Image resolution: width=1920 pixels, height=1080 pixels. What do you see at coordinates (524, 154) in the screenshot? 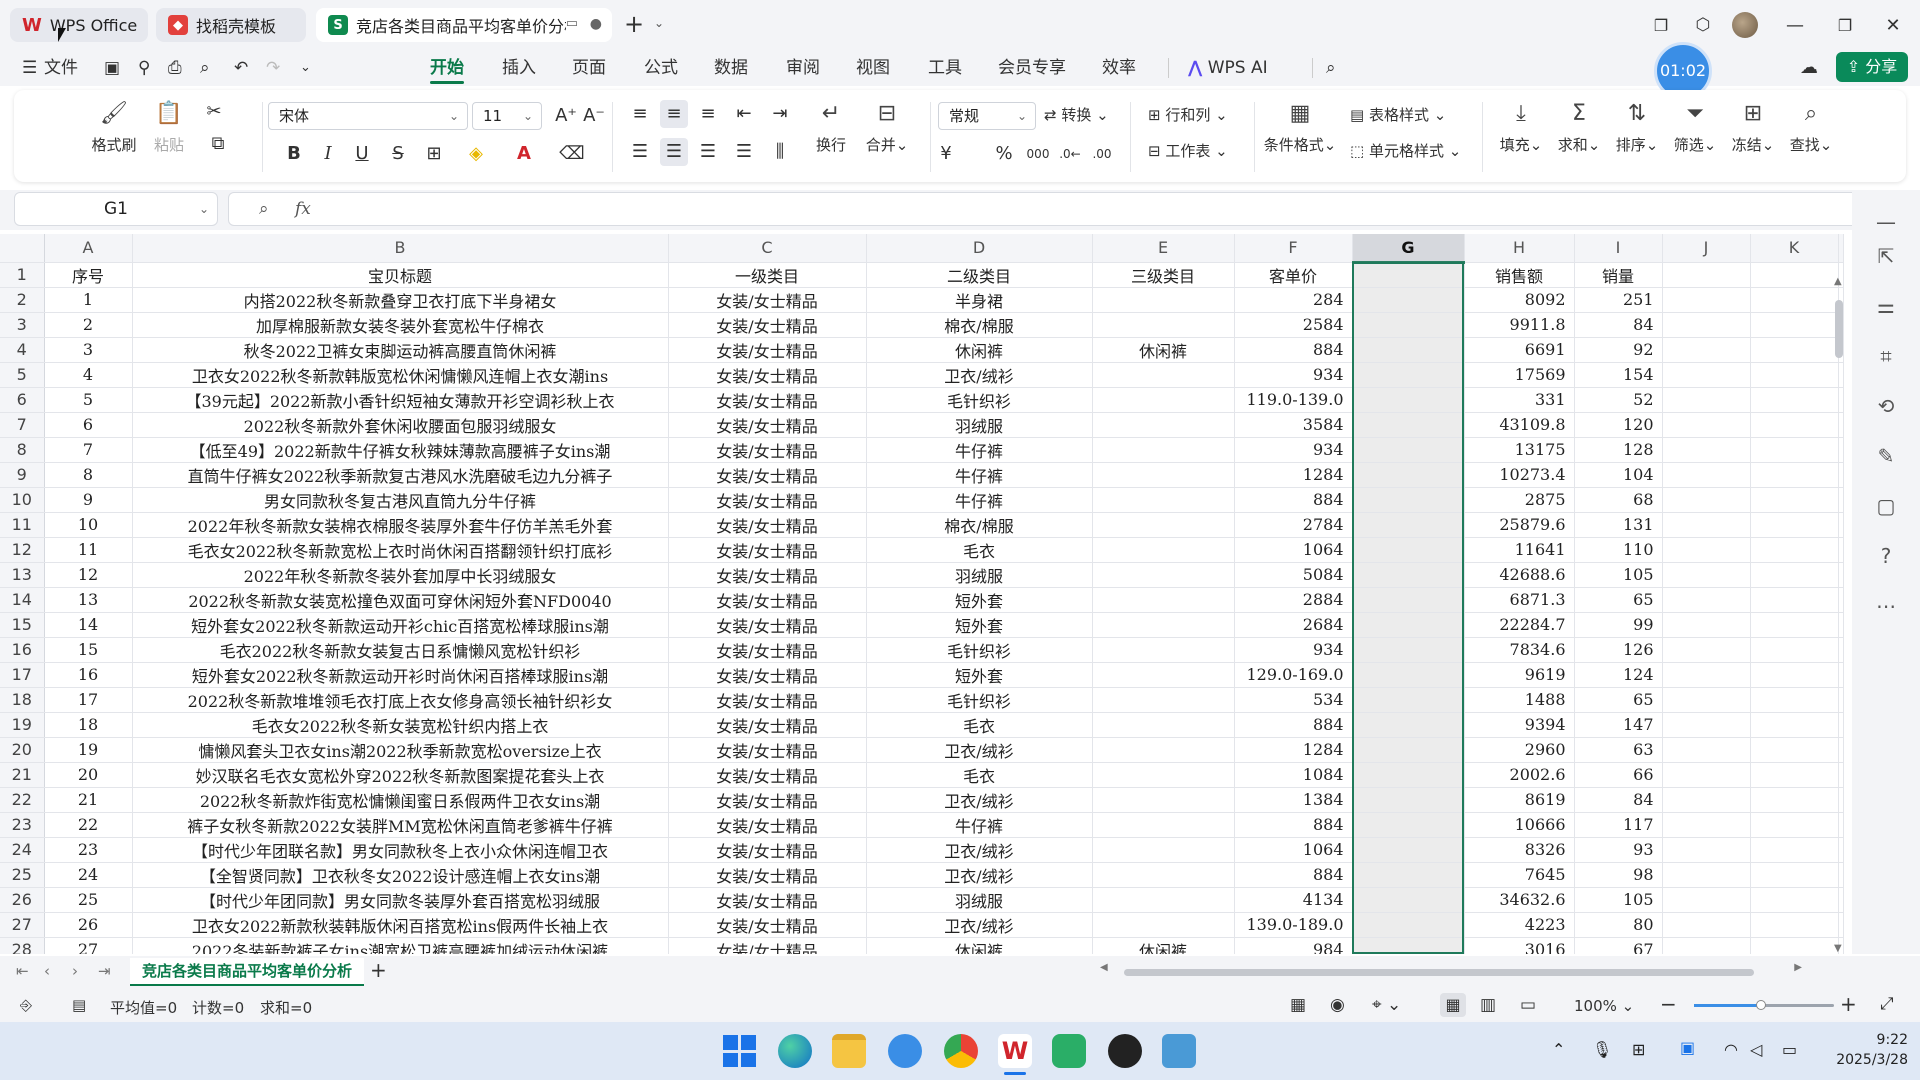
I see `font-color-icon: A` at bounding box center [524, 154].